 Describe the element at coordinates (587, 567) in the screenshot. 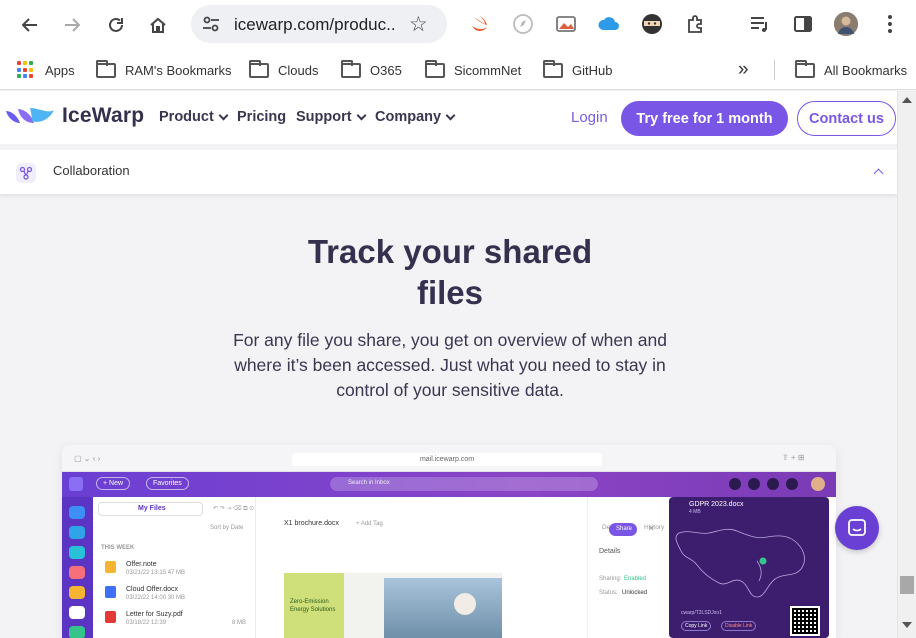

I see `mock-details-divider` at that location.